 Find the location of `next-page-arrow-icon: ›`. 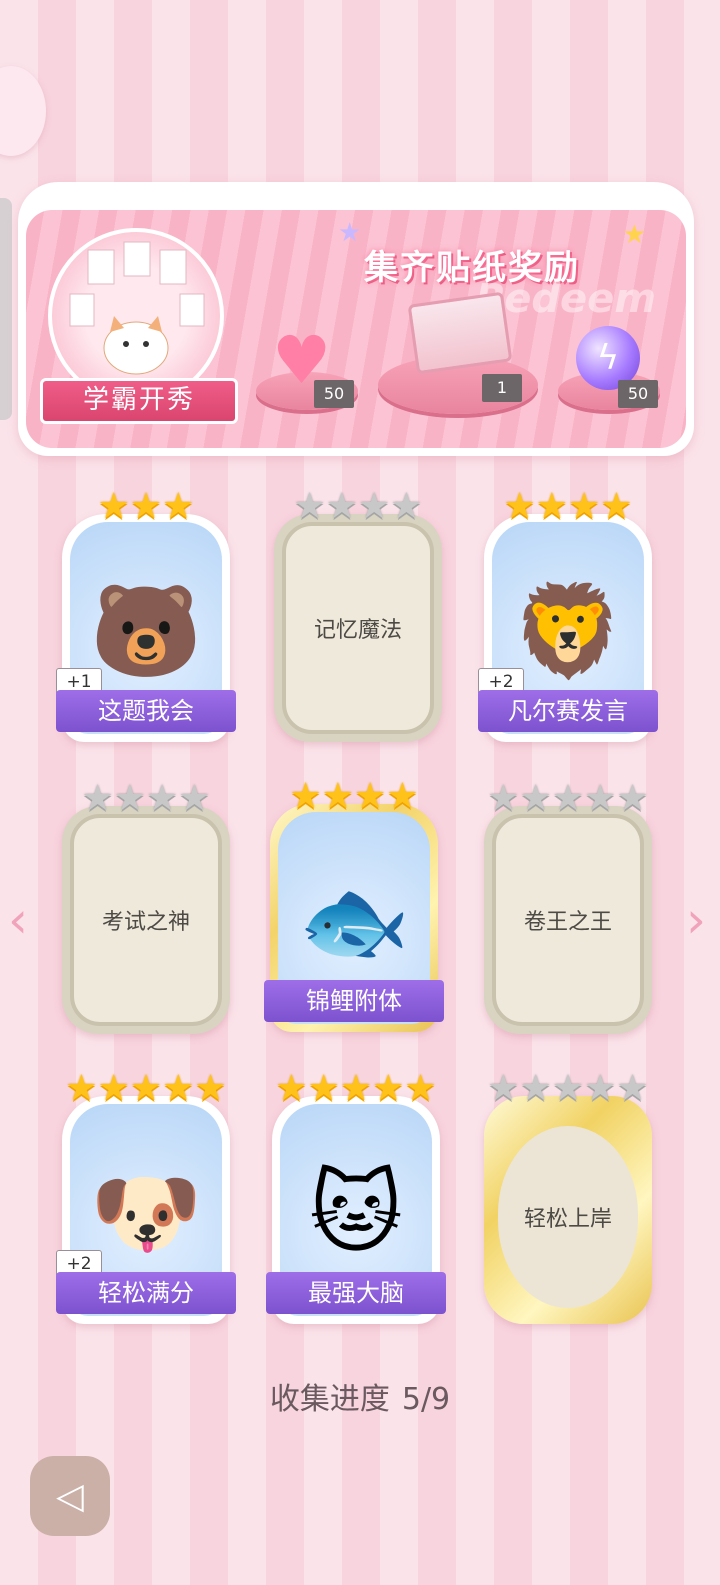

next-page-arrow-icon: › is located at coordinates (696, 920).